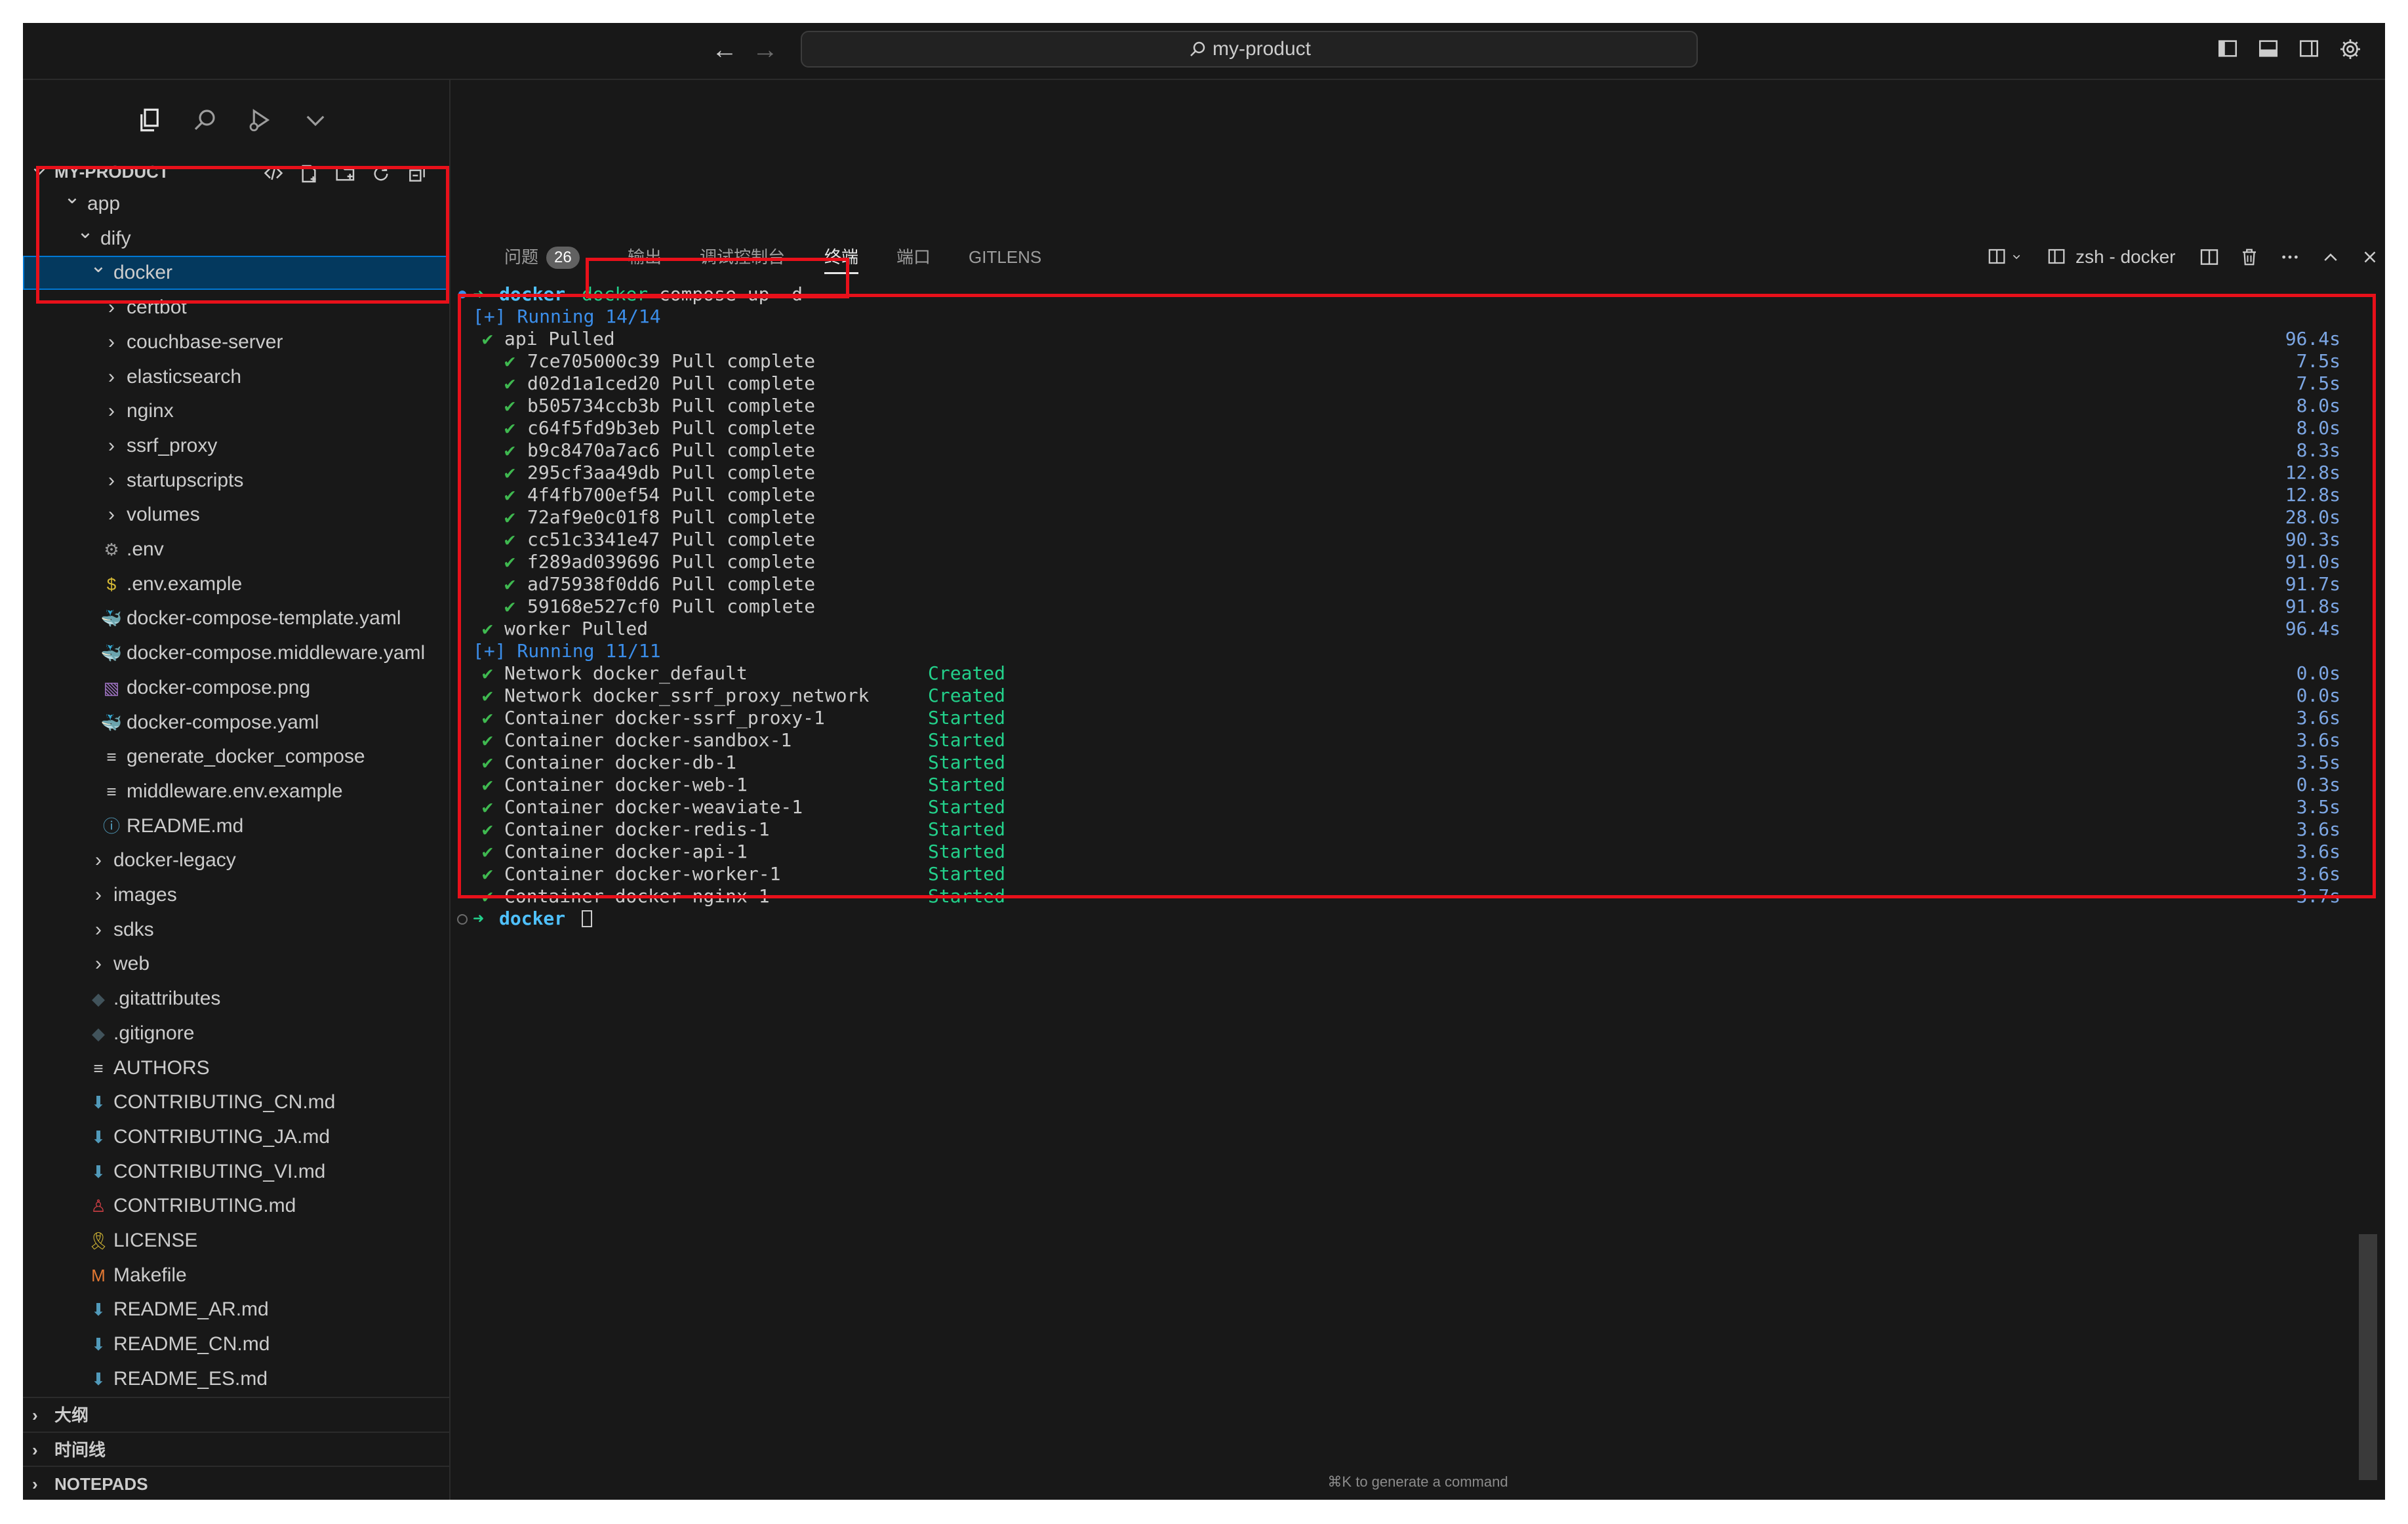  Describe the element at coordinates (2318, 851) in the screenshot. I see `elapsed-time: 3.6s` at that location.